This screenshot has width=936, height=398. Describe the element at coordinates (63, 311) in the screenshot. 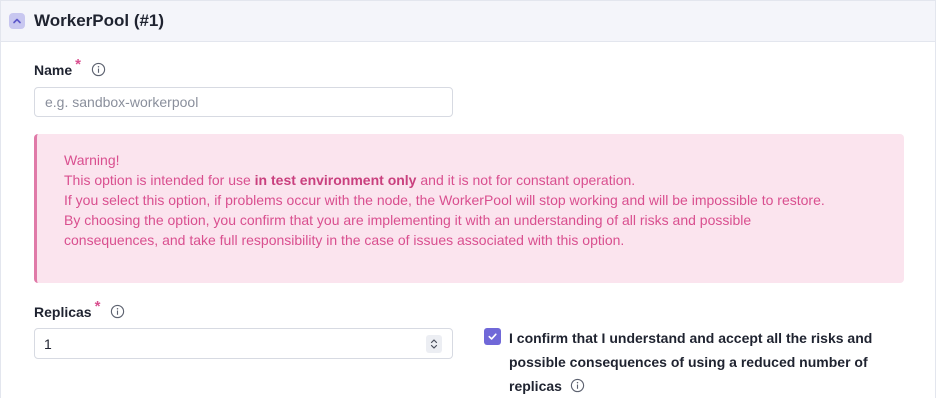

I see `replicas-label: Replicas` at that location.